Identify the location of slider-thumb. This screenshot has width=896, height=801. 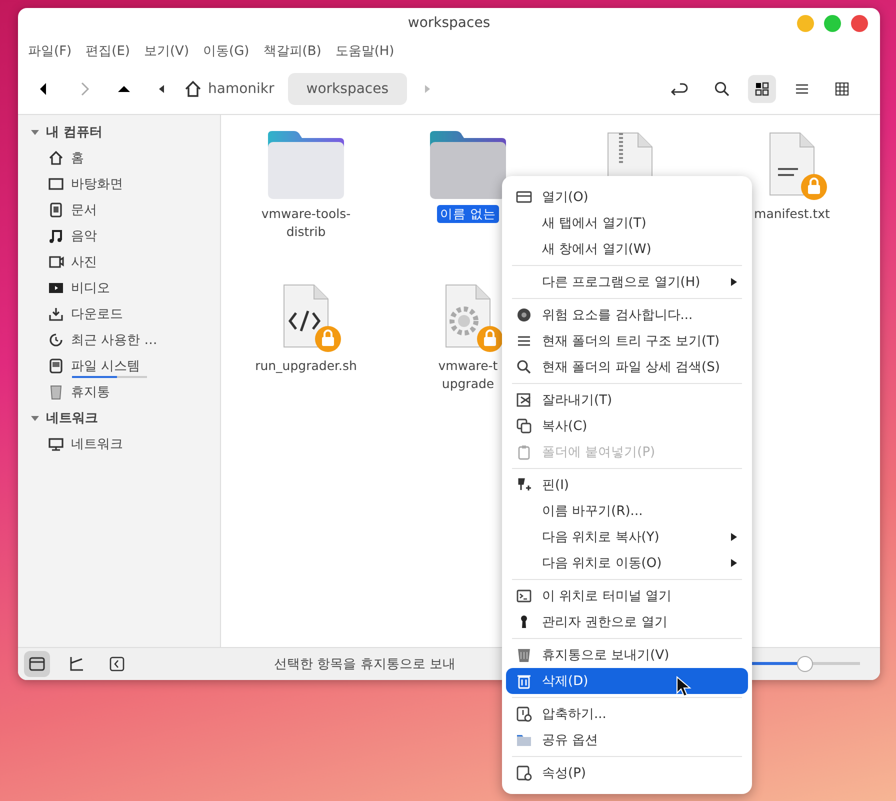
(805, 664).